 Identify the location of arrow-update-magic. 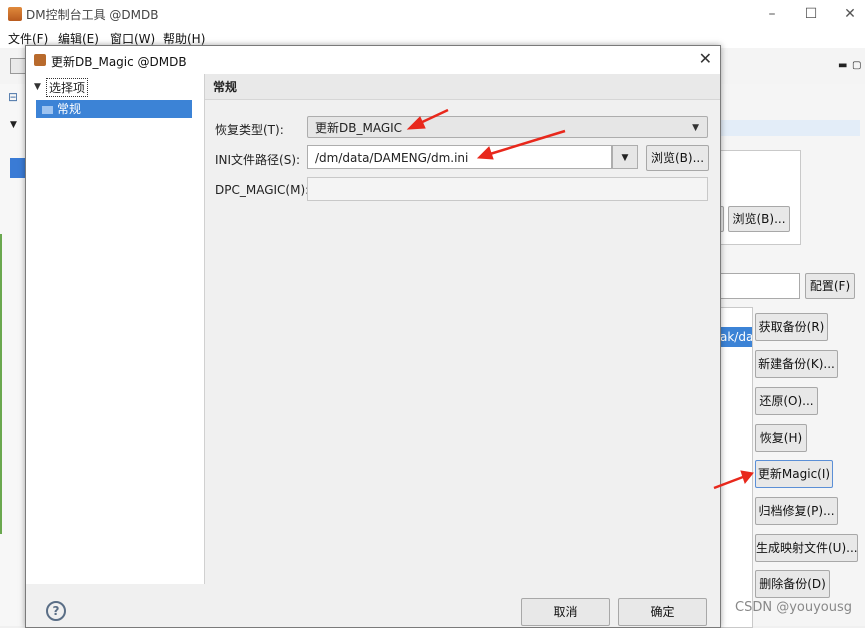
(733, 480).